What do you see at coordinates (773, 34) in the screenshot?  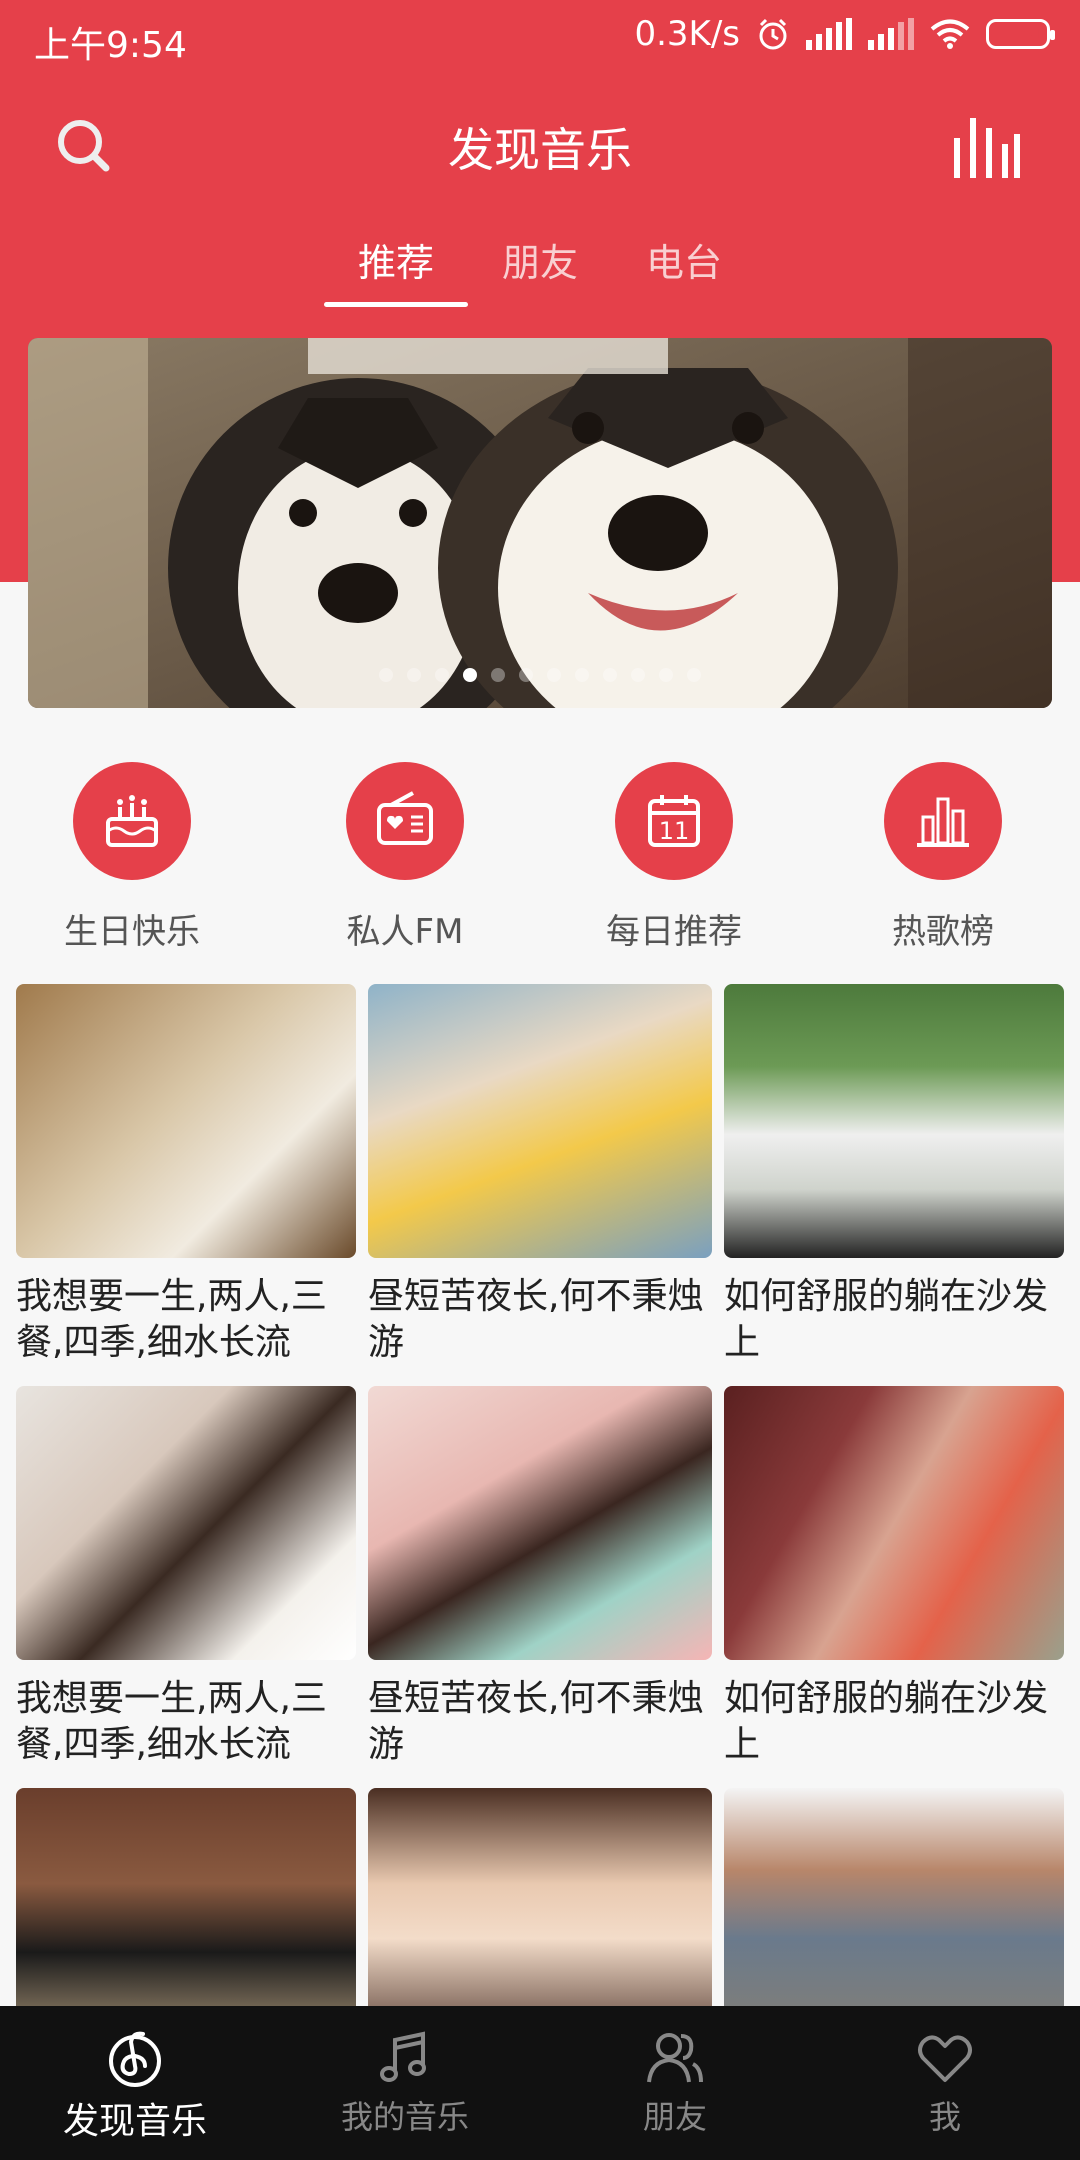 I see `alarm-icon` at bounding box center [773, 34].